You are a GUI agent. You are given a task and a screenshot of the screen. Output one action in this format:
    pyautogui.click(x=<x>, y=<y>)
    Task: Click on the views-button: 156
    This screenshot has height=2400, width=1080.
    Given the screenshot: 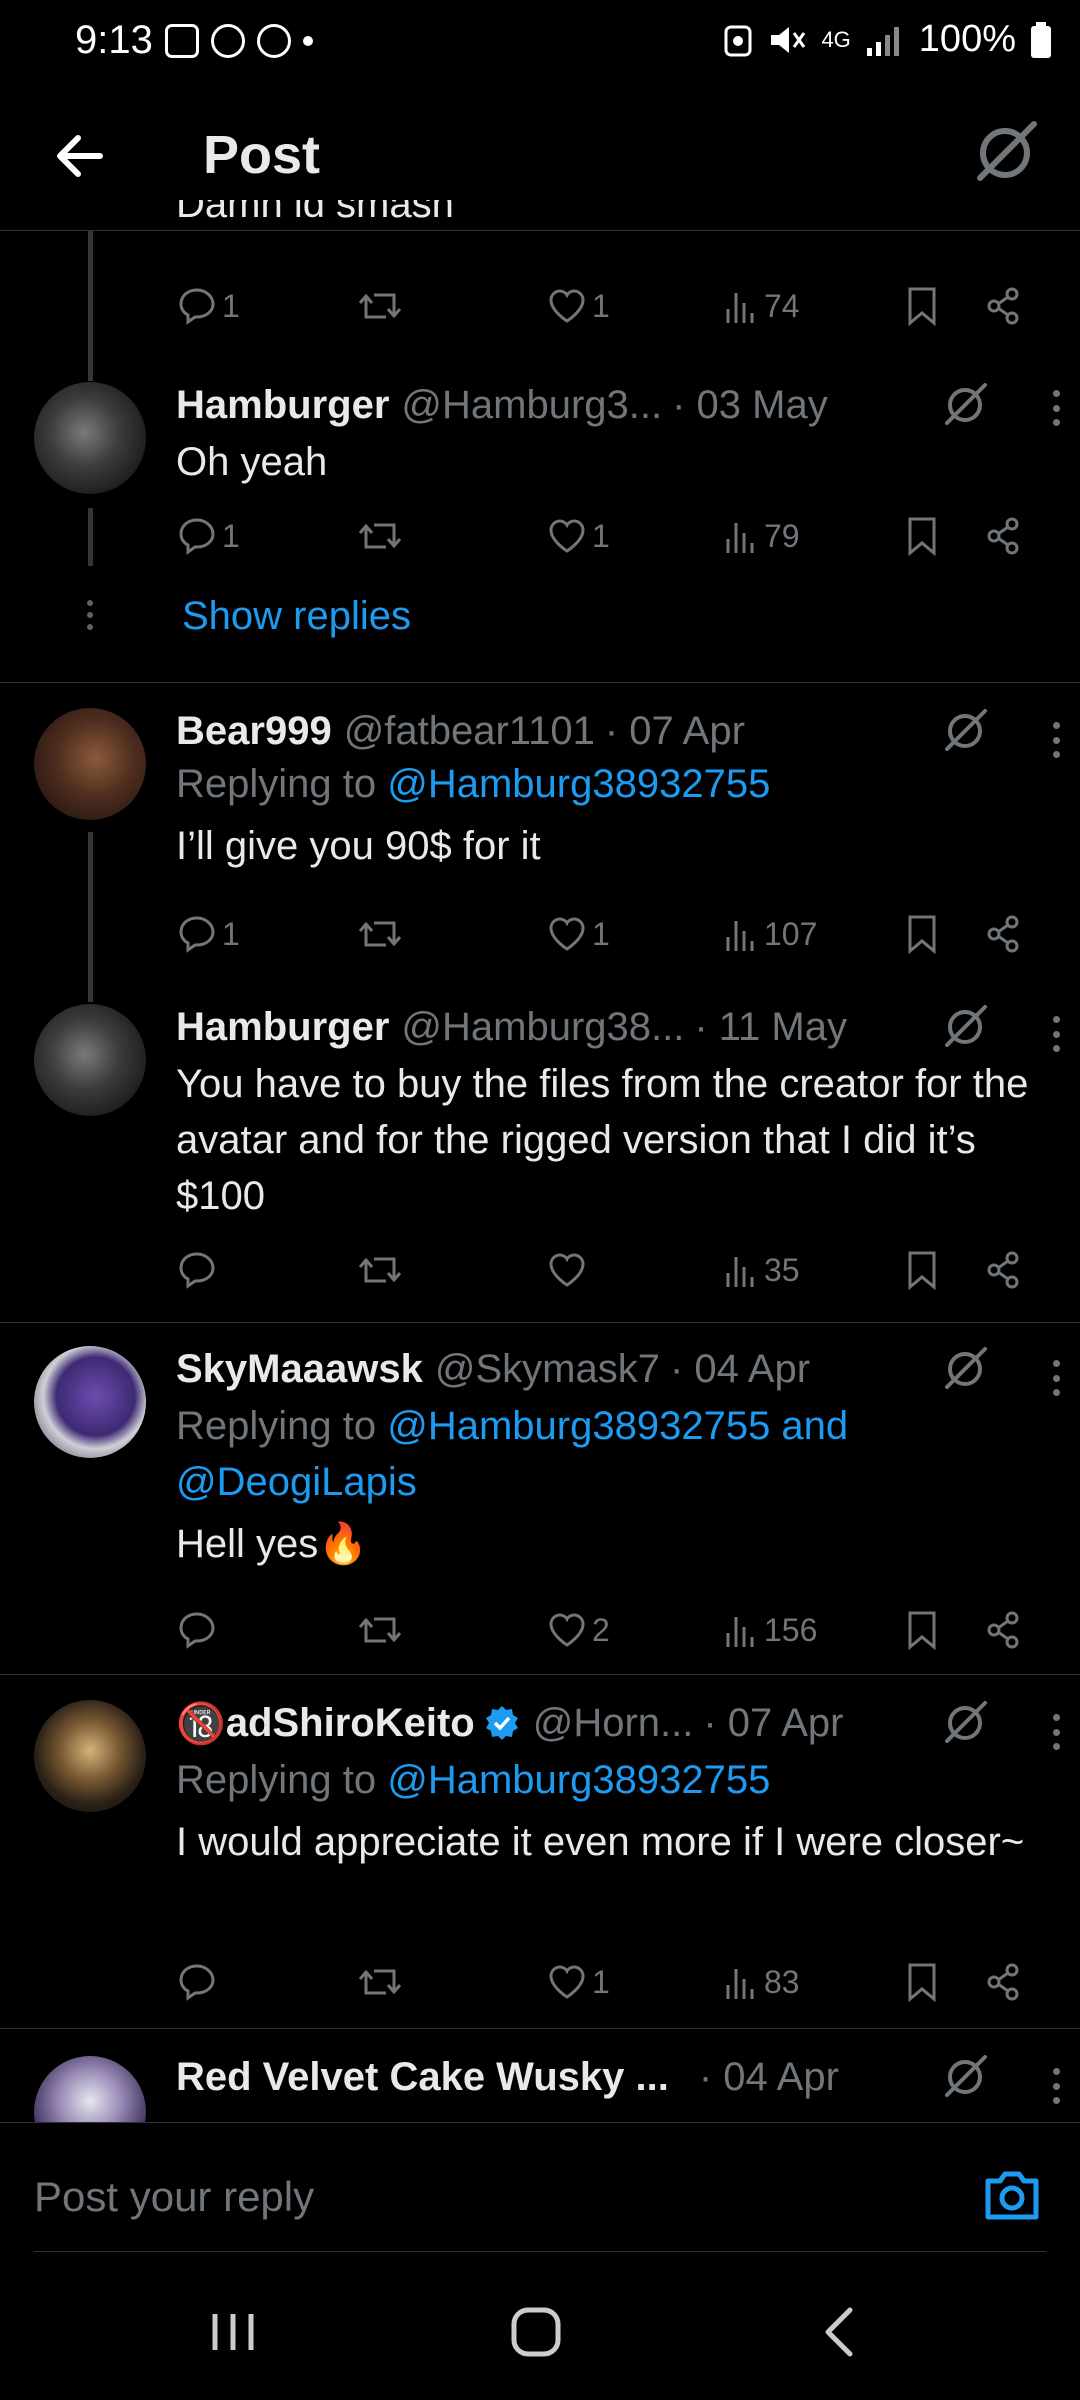 What is the action you would take?
    pyautogui.click(x=770, y=1630)
    